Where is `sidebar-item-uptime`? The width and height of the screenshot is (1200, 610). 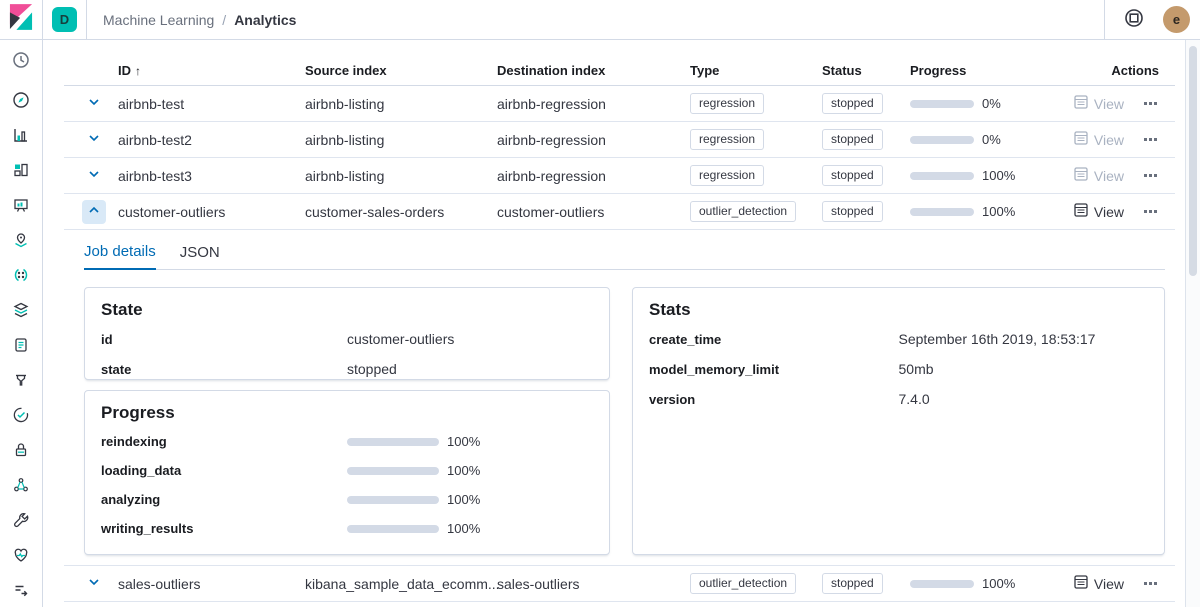
sidebar-item-uptime is located at coordinates (21, 417).